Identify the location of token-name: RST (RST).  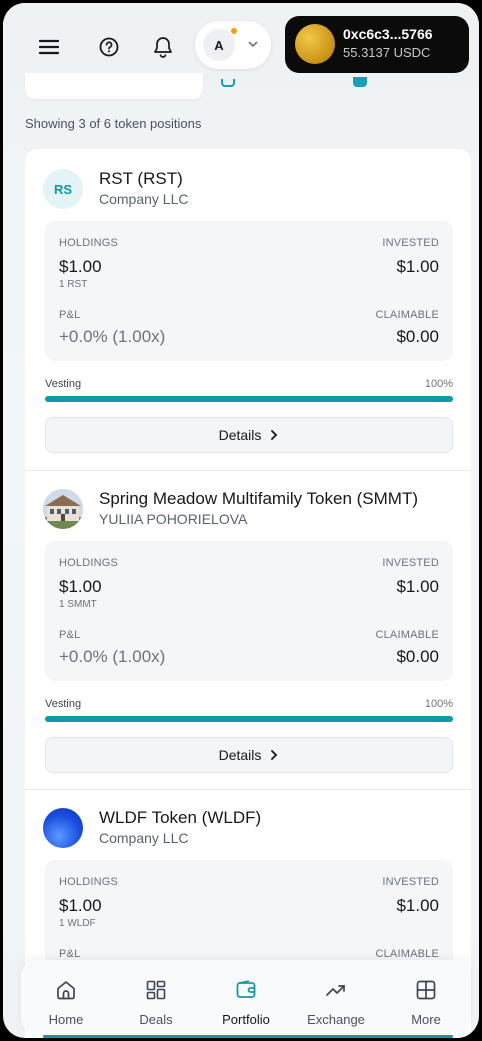
(141, 178).